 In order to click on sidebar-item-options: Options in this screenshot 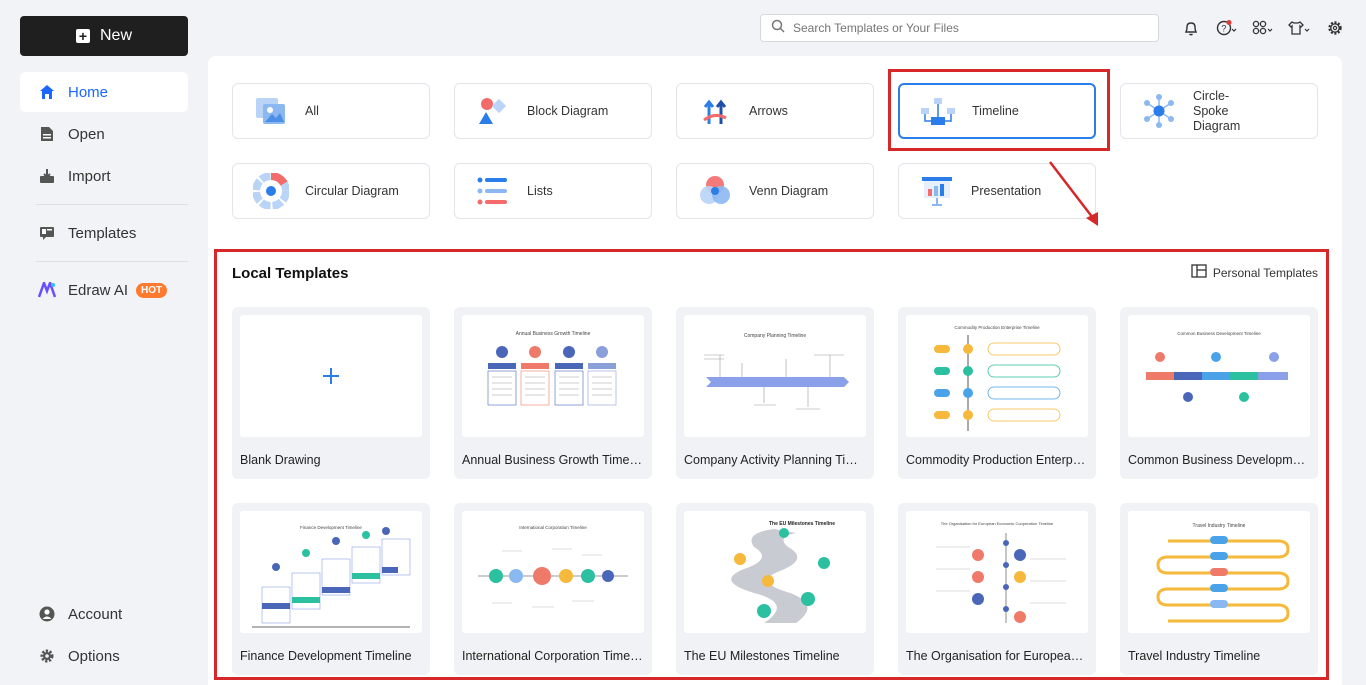, I will do `click(104, 656)`.